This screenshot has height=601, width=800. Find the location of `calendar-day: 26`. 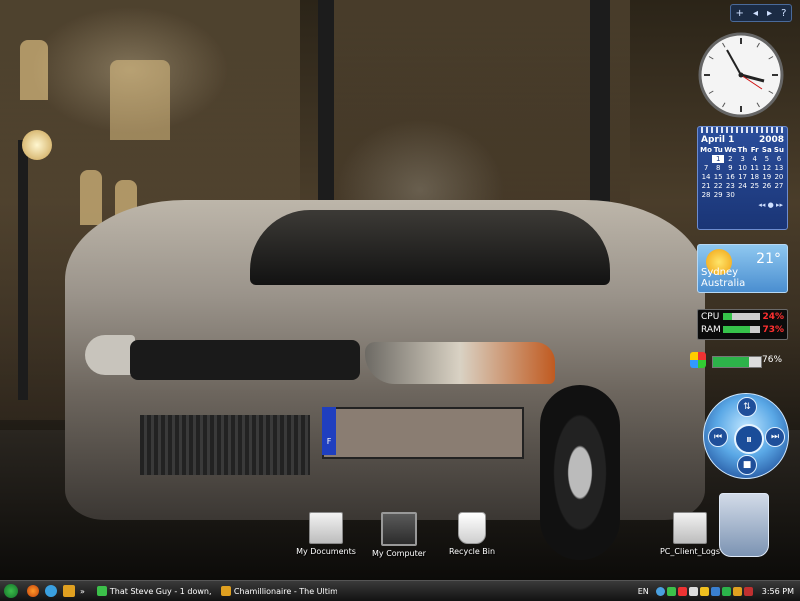

calendar-day: 26 is located at coordinates (767, 186).